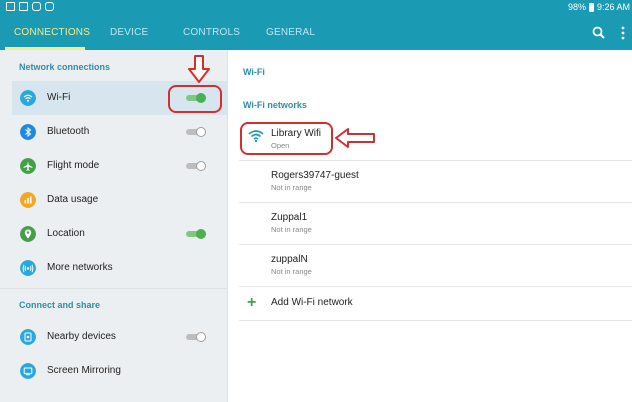 The width and height of the screenshot is (632, 402). What do you see at coordinates (599, 33) in the screenshot?
I see `search-icon` at bounding box center [599, 33].